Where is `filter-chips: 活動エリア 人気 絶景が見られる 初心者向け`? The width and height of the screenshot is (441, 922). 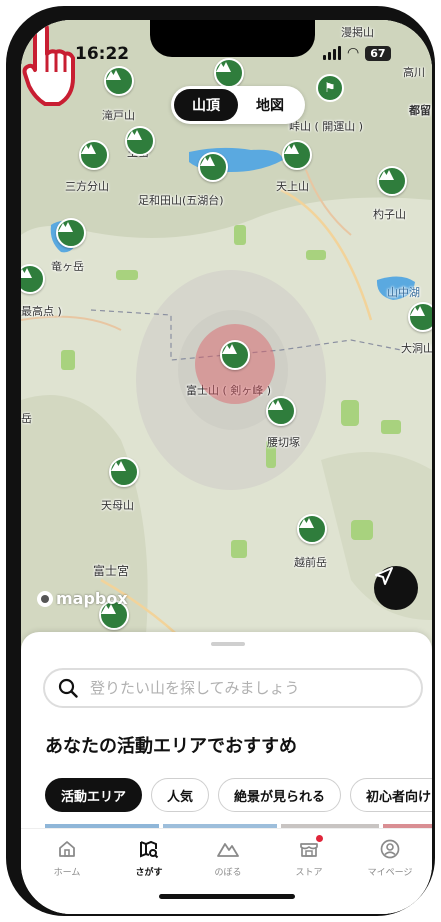 filter-chips: 活動エリア 人気 絶景が見られる 初心者向け is located at coordinates (238, 795).